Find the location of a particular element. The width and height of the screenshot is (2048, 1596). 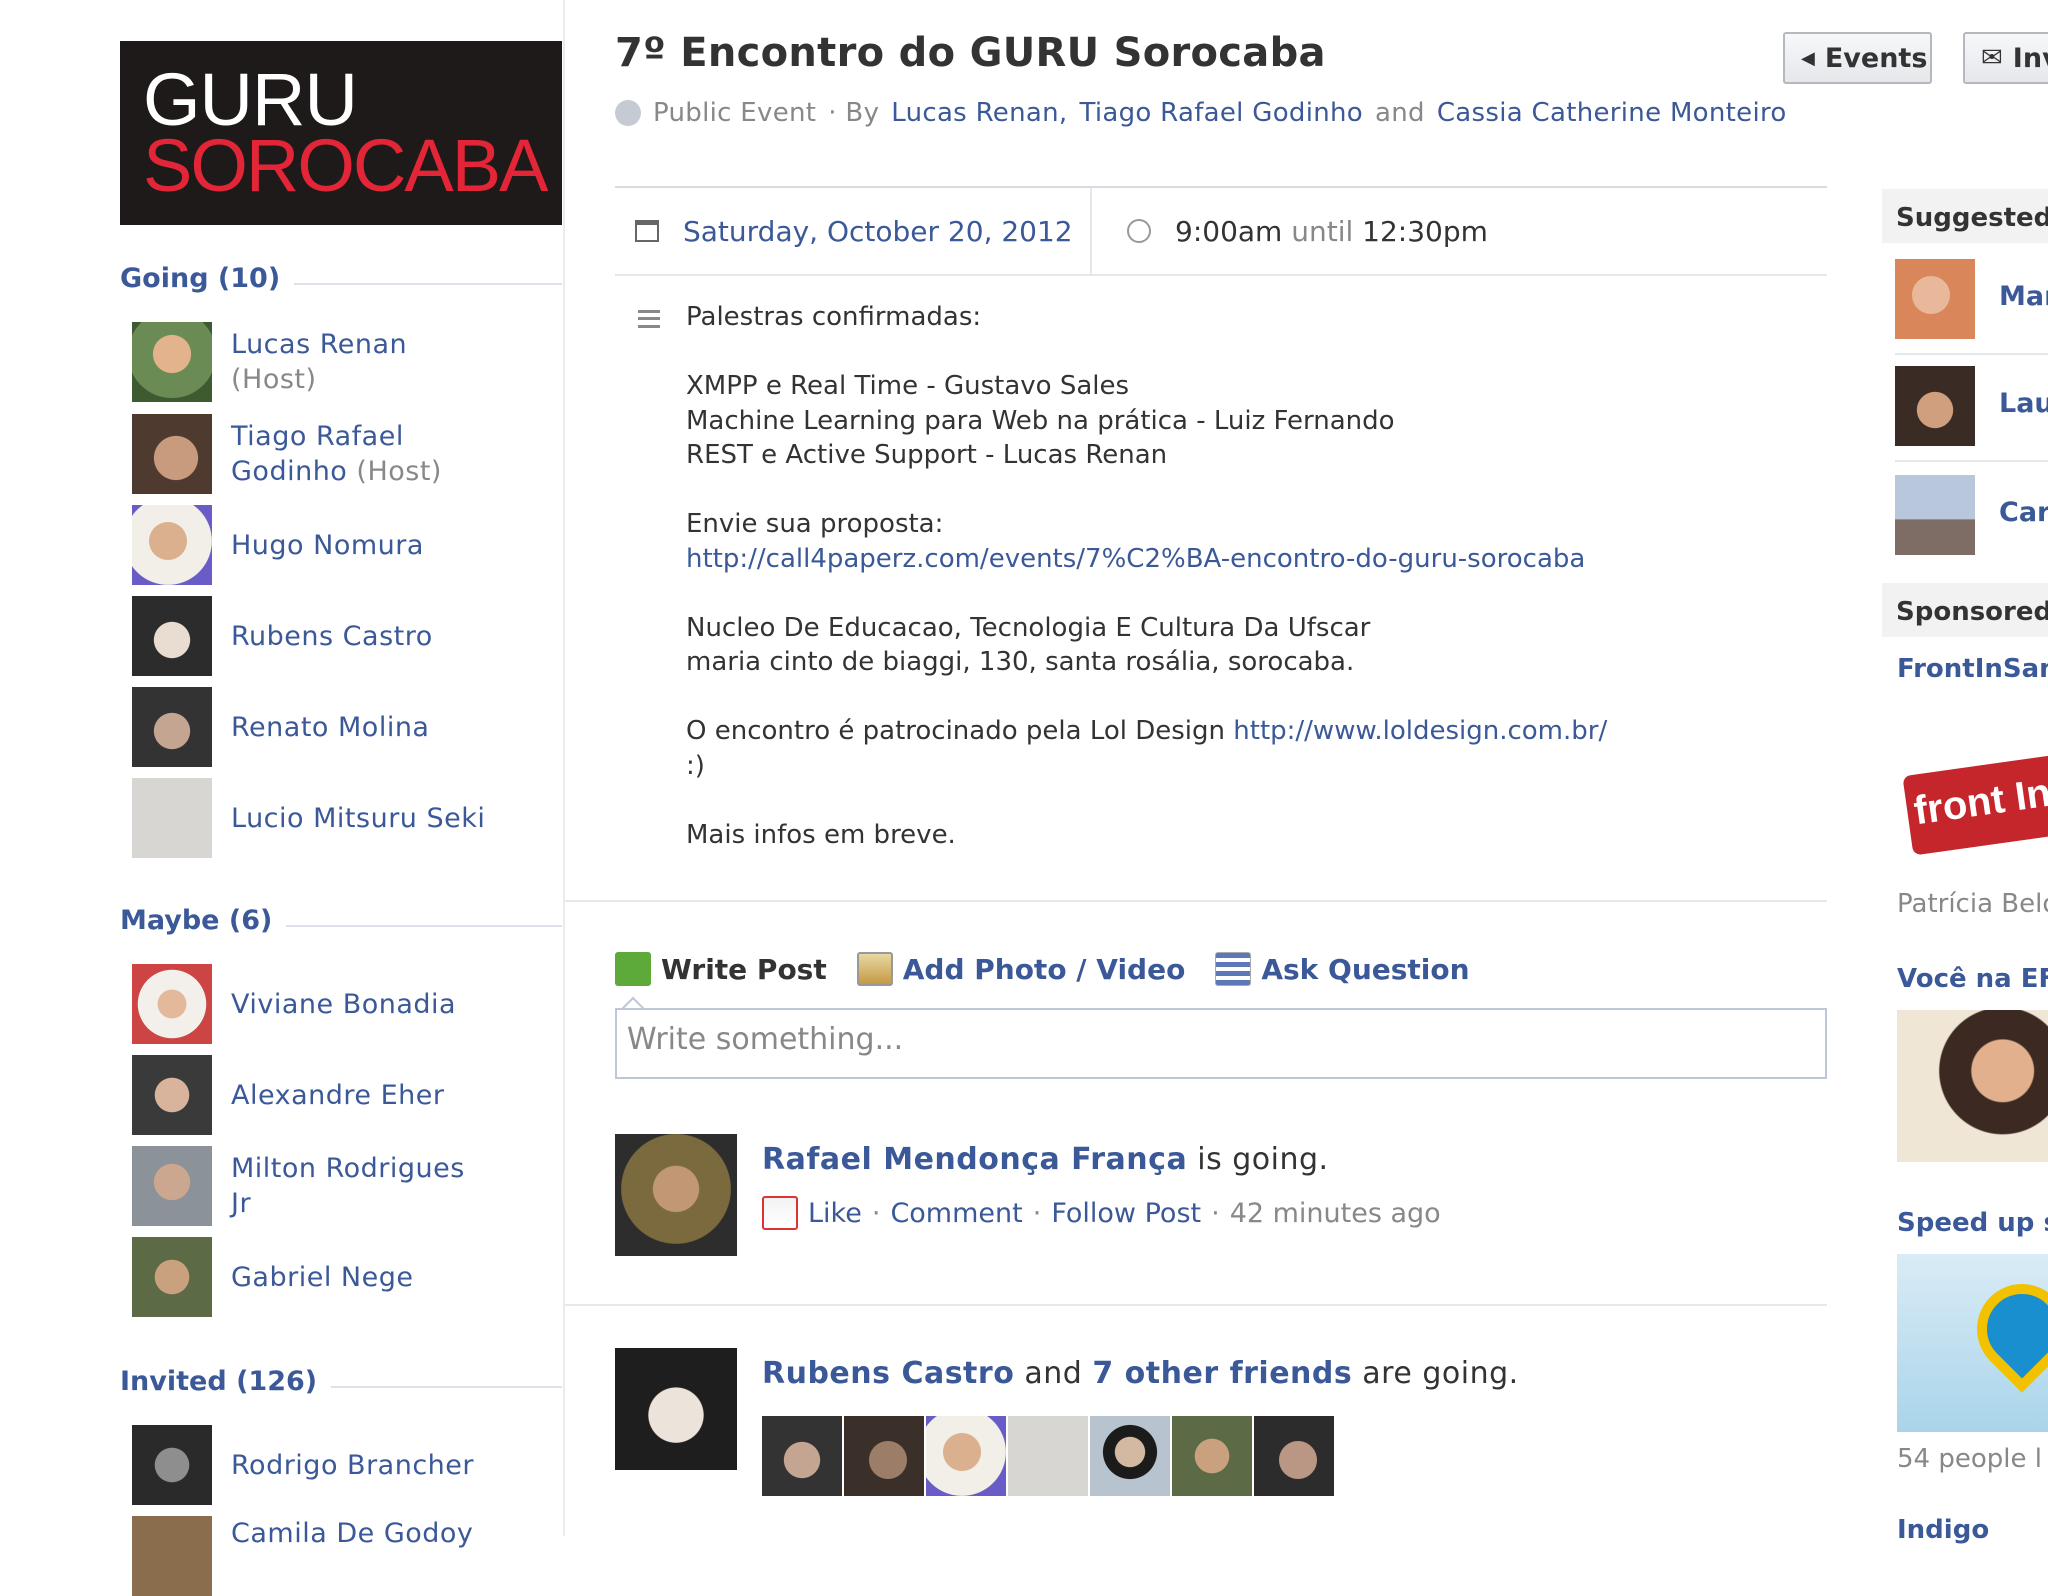

invite-button: ✉ Invite is located at coordinates (2005, 58).